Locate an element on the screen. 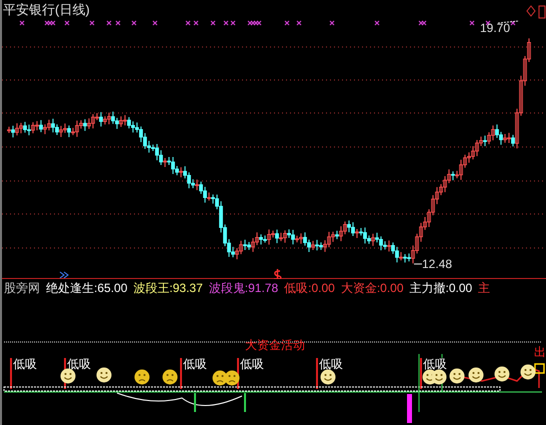 Image resolution: width=546 pixels, height=425 pixels. low-price-label: 12.48 is located at coordinates (437, 264).